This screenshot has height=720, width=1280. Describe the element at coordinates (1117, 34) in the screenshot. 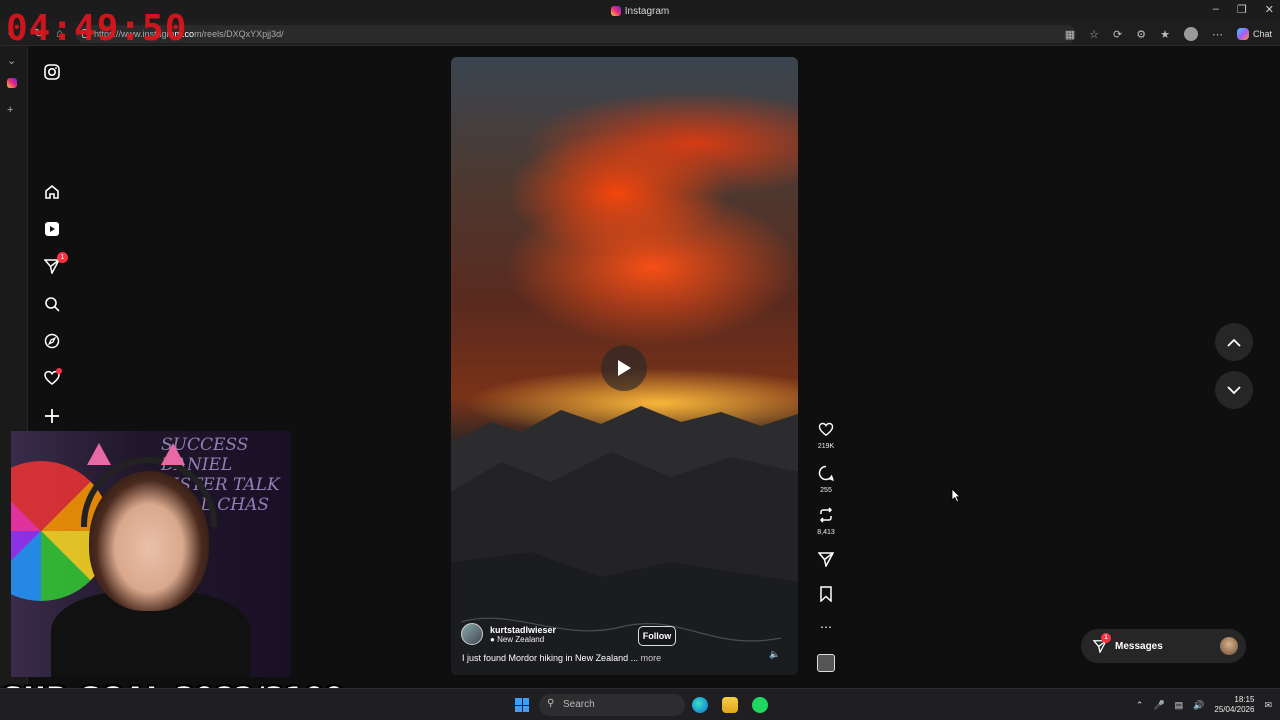

I see `extensions-icon: ⟳` at that location.